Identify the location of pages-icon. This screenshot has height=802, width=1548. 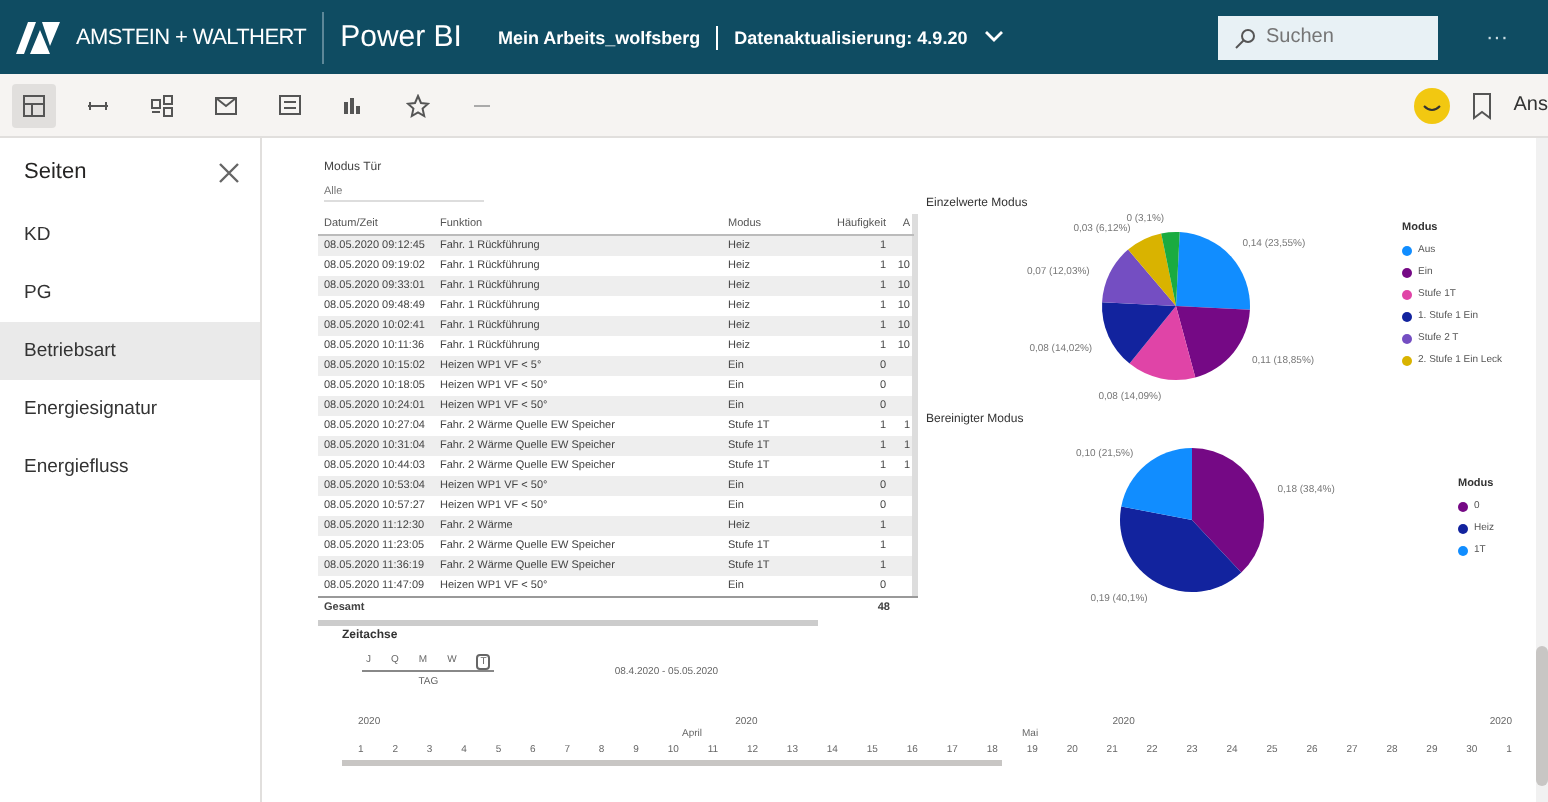
(34, 105).